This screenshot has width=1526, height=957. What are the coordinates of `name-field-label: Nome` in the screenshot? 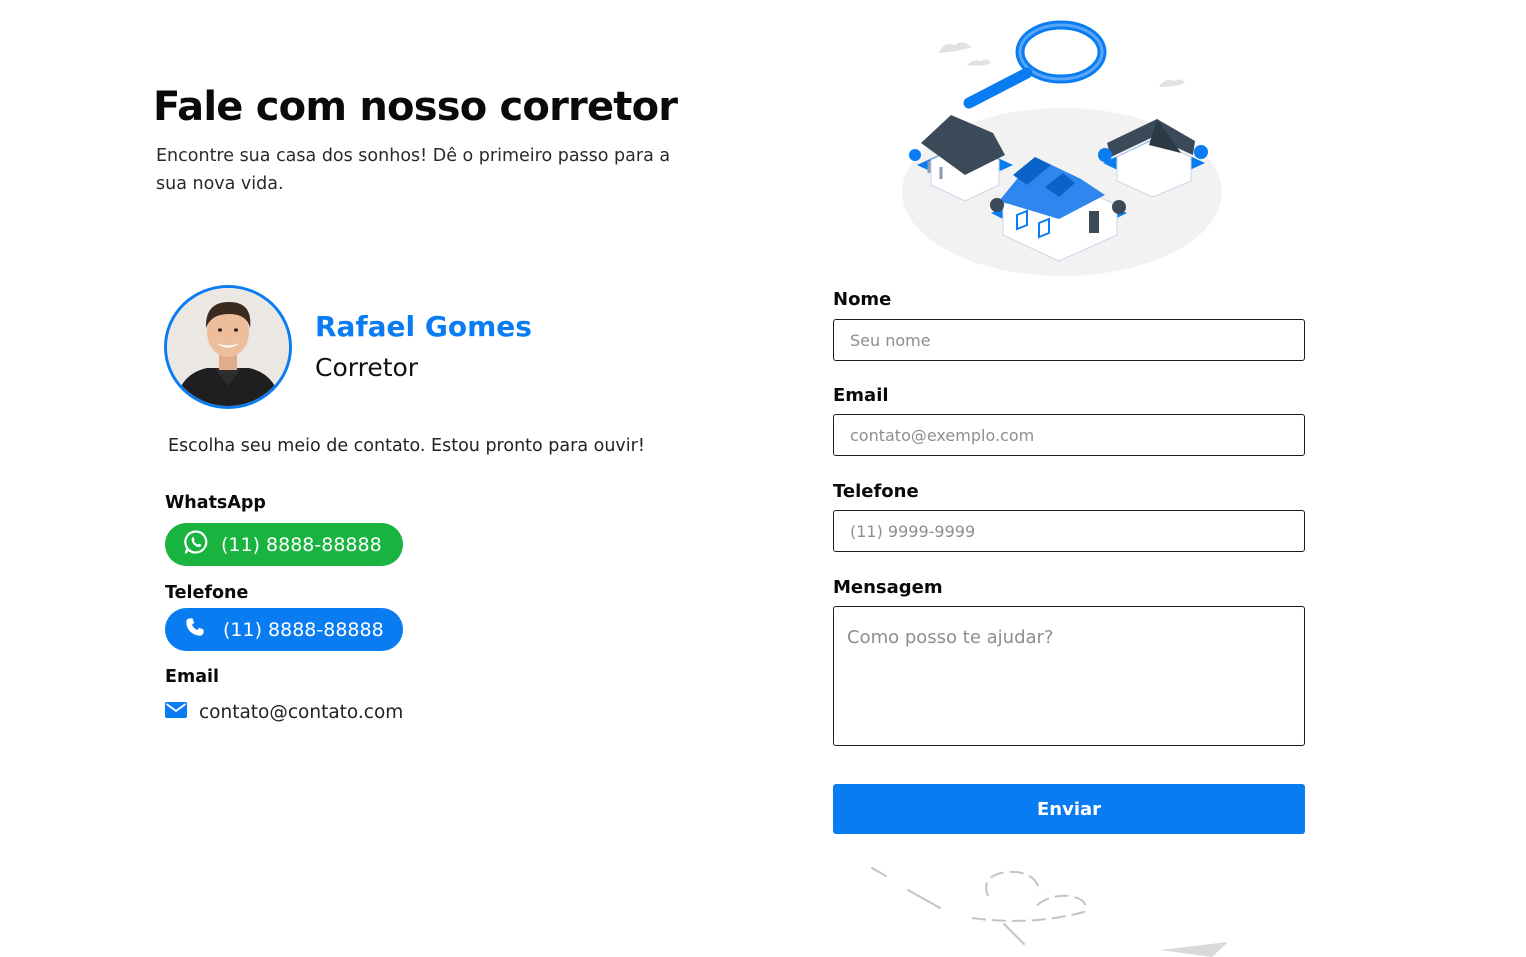 It's located at (862, 299).